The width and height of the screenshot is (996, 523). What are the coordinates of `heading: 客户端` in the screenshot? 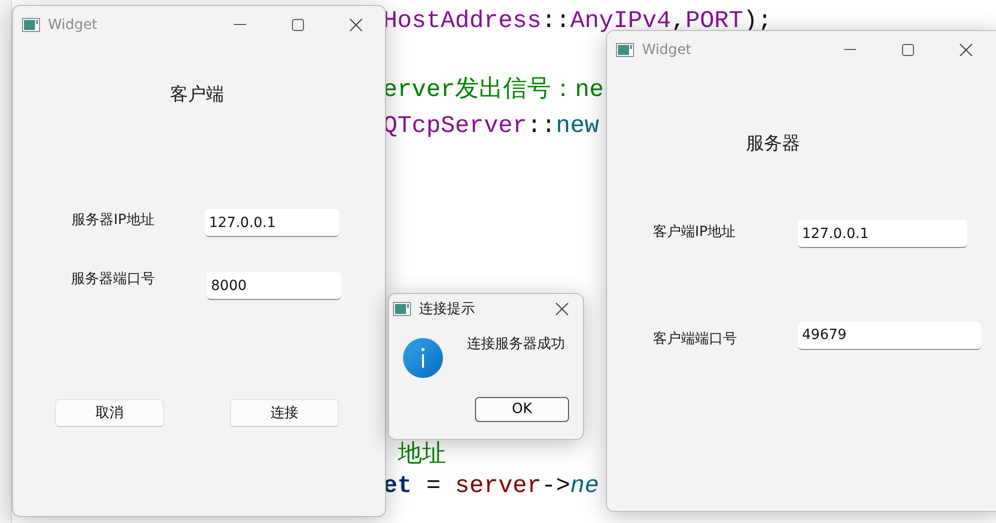 It's located at (197, 95).